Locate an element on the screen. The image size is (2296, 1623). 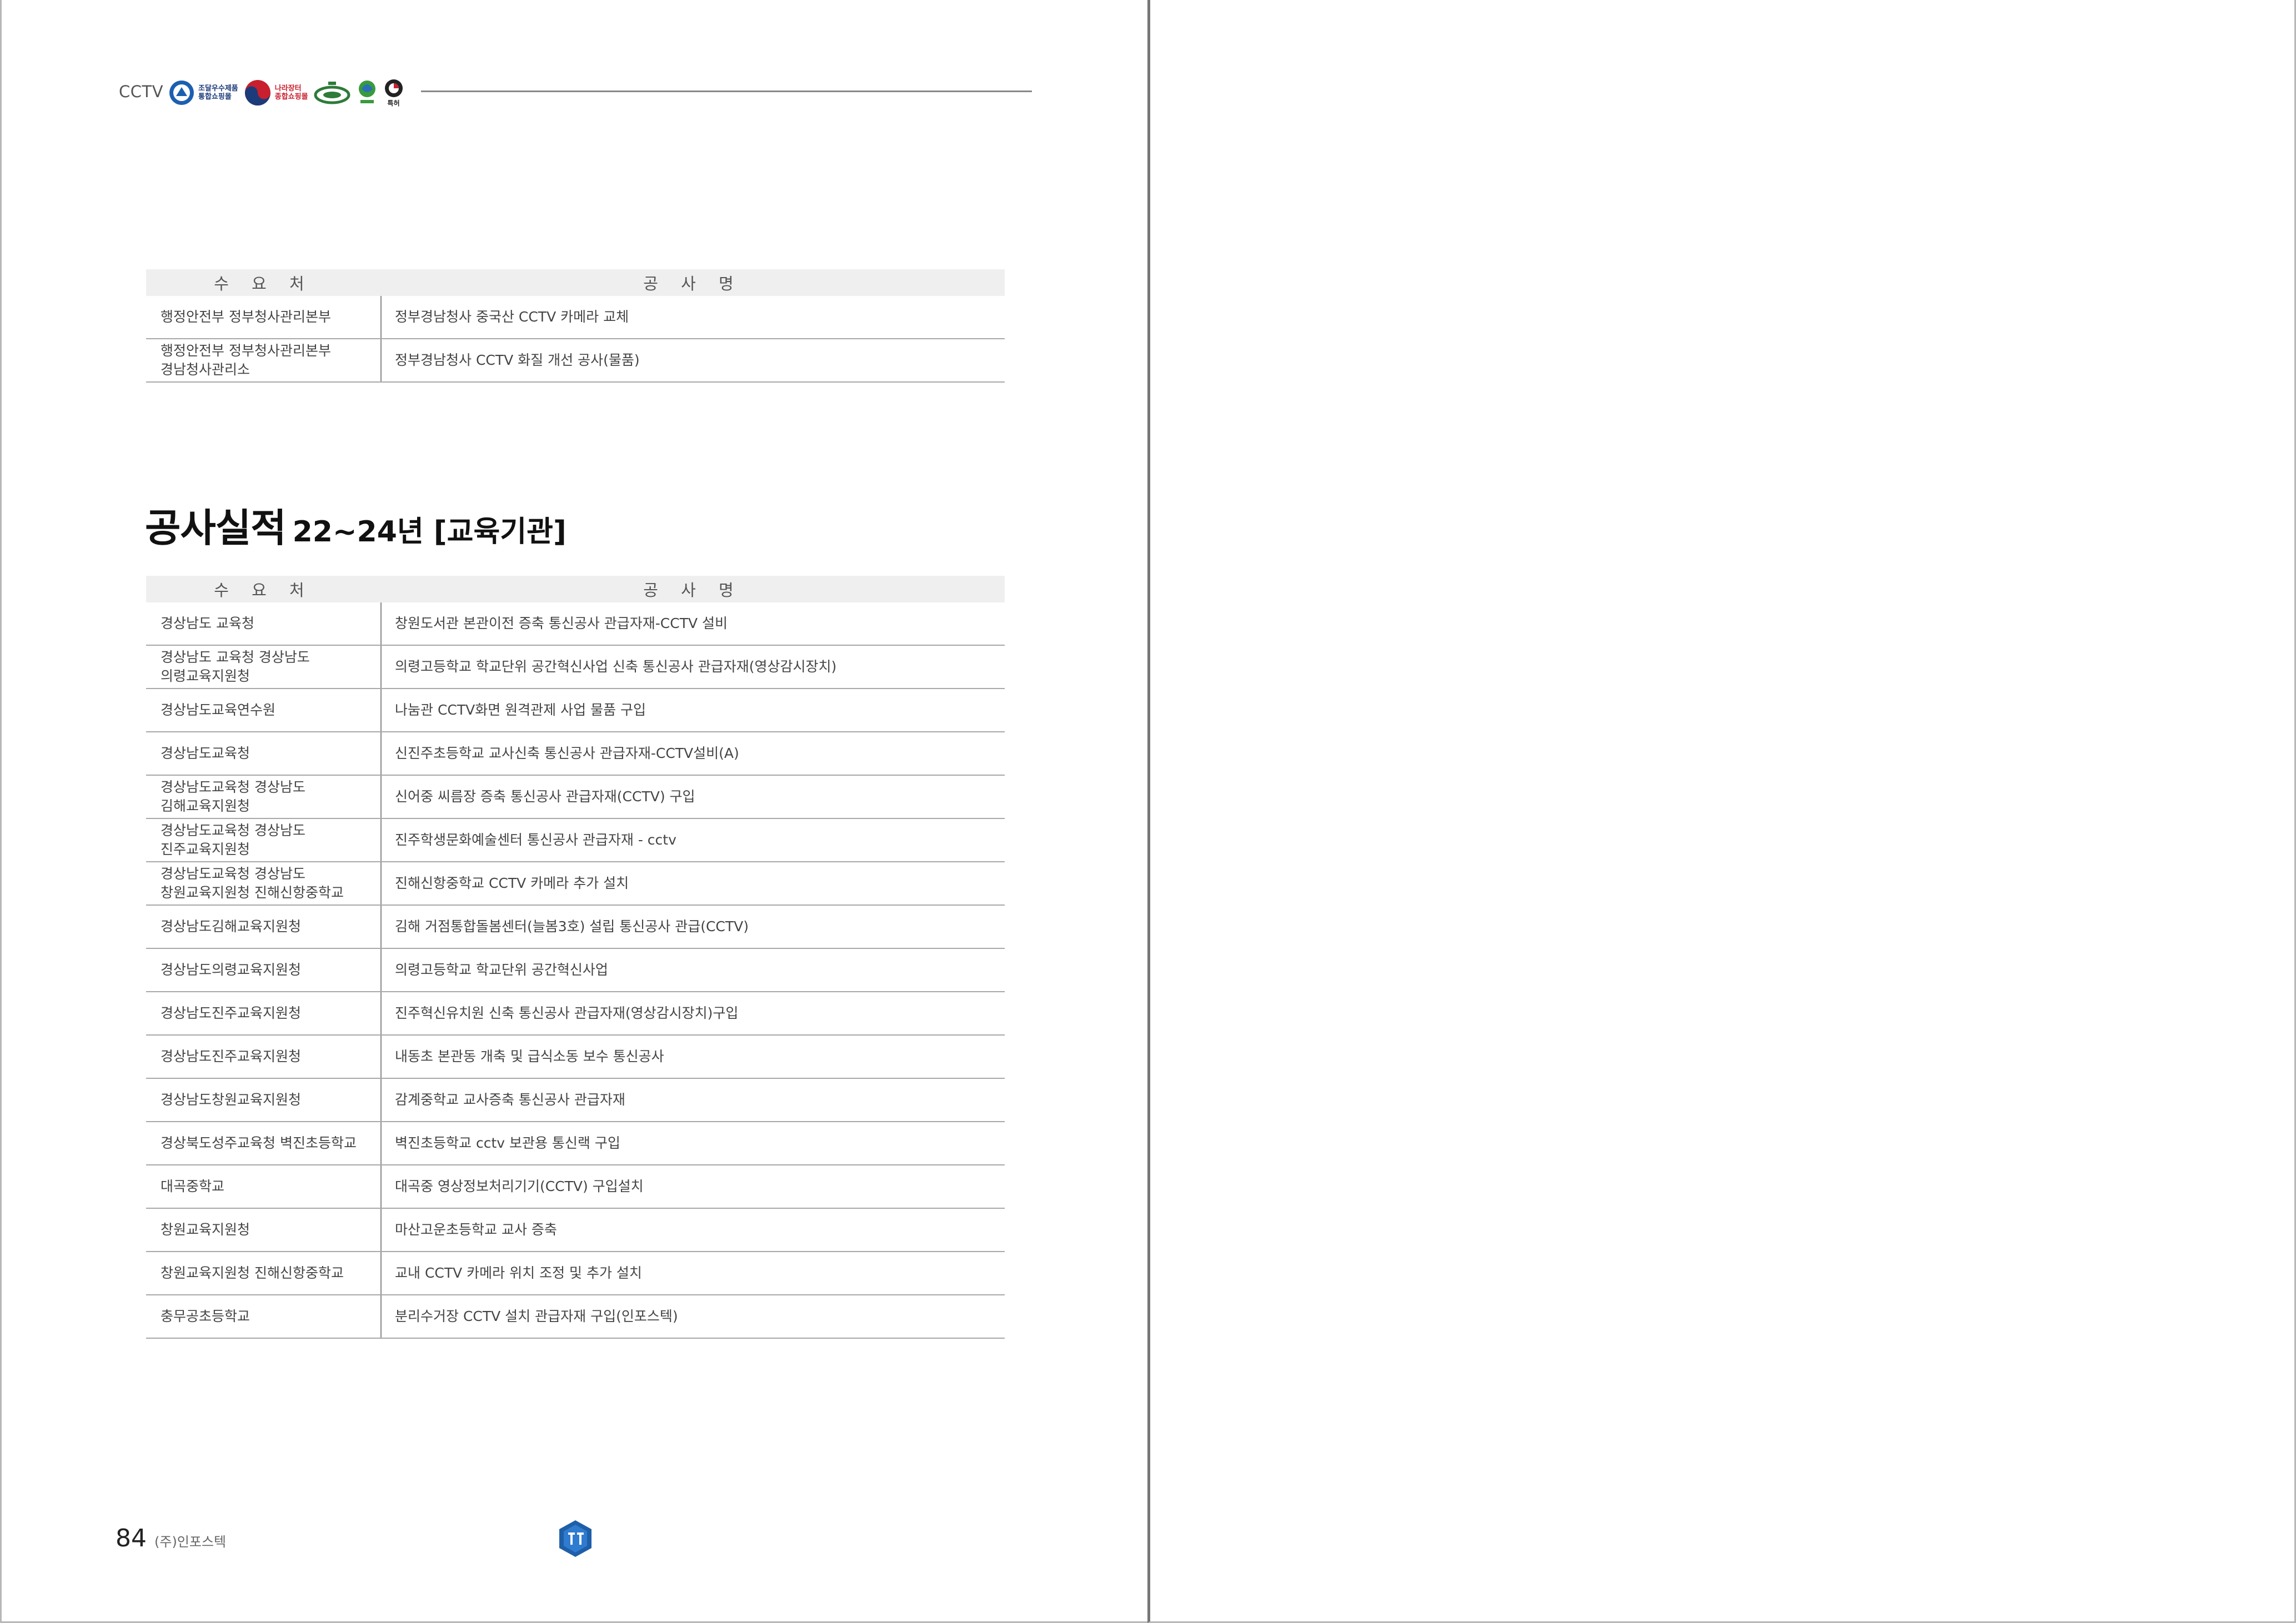
section-title: 공사실적 22~24년 [교육기관] is located at coordinates (356, 525).